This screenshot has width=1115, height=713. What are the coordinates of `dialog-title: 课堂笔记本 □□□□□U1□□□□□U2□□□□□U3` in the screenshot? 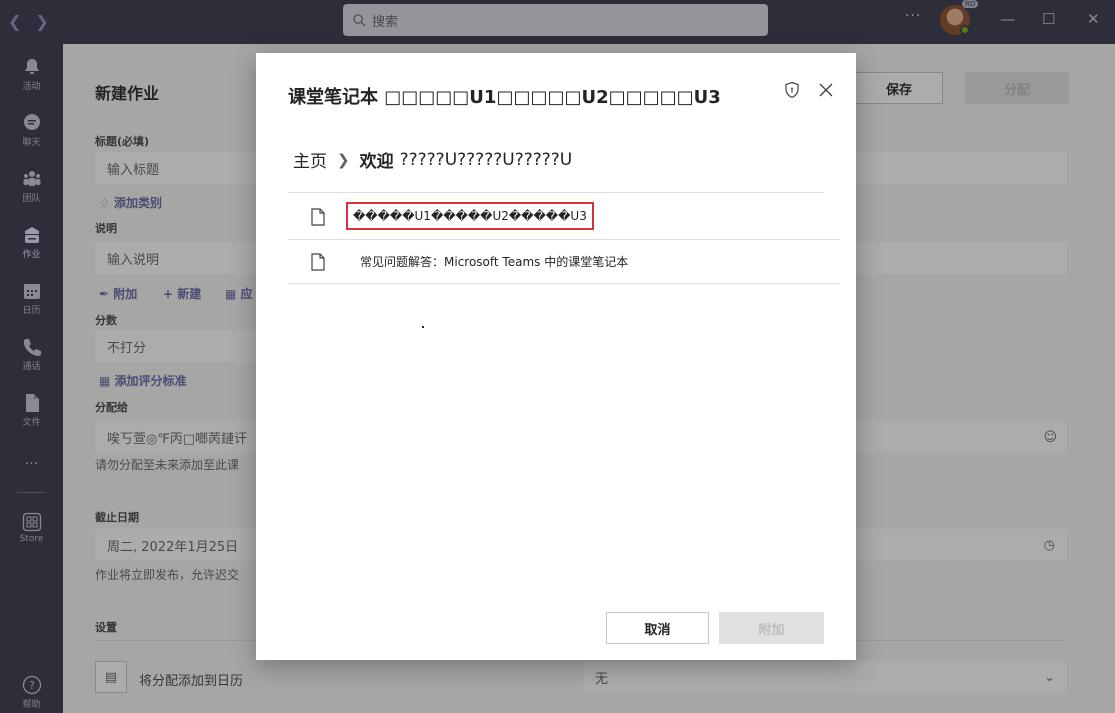 It's located at (504, 97).